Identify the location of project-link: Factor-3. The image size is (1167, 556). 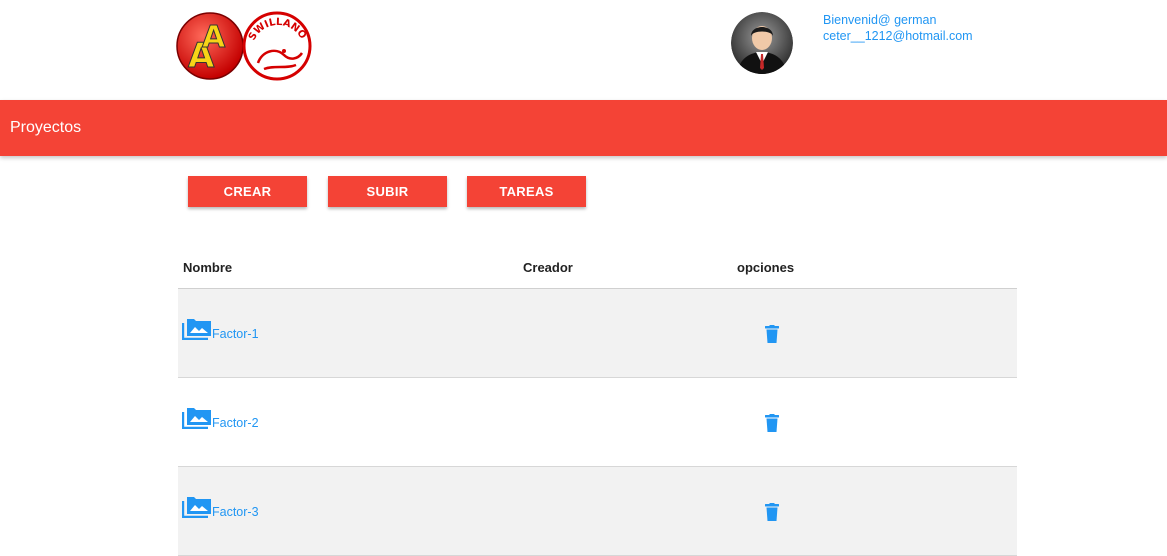
(235, 512).